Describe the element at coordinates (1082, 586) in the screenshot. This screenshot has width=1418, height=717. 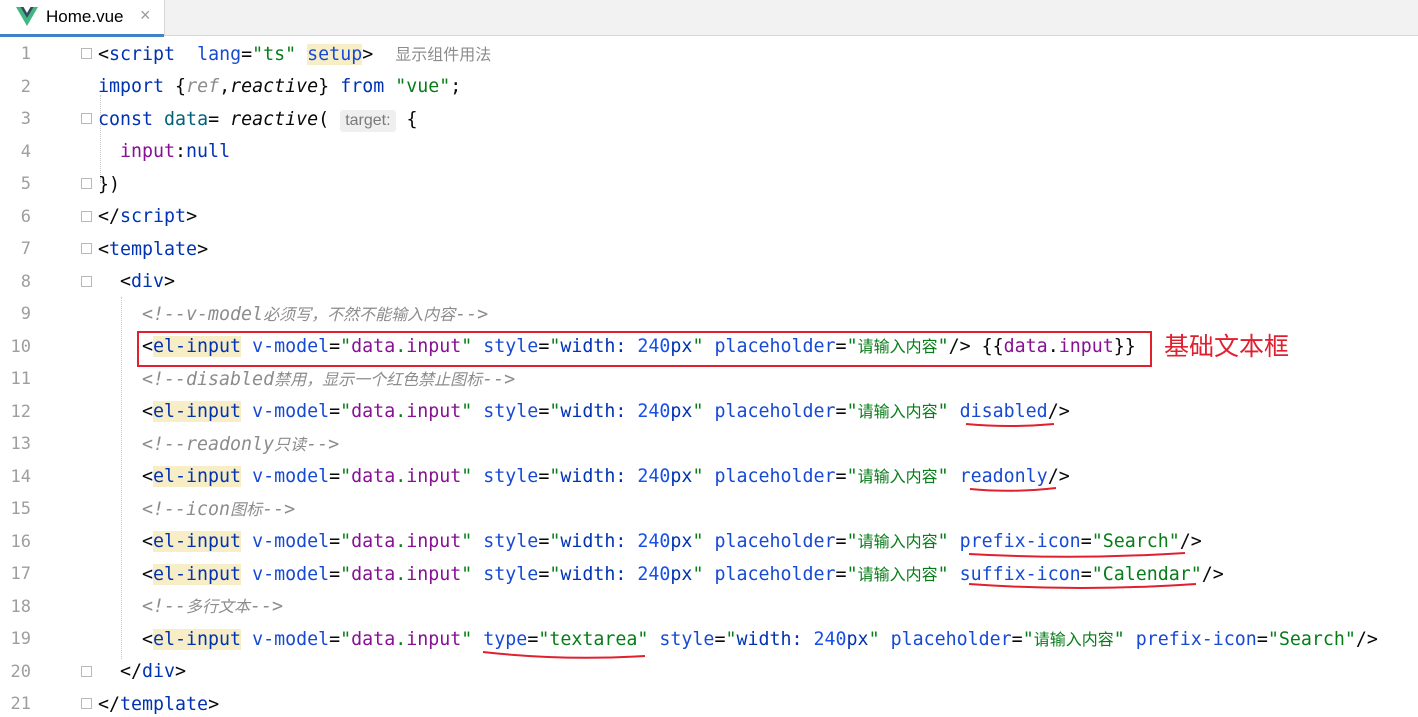
I see `underline-suffix-icon` at that location.